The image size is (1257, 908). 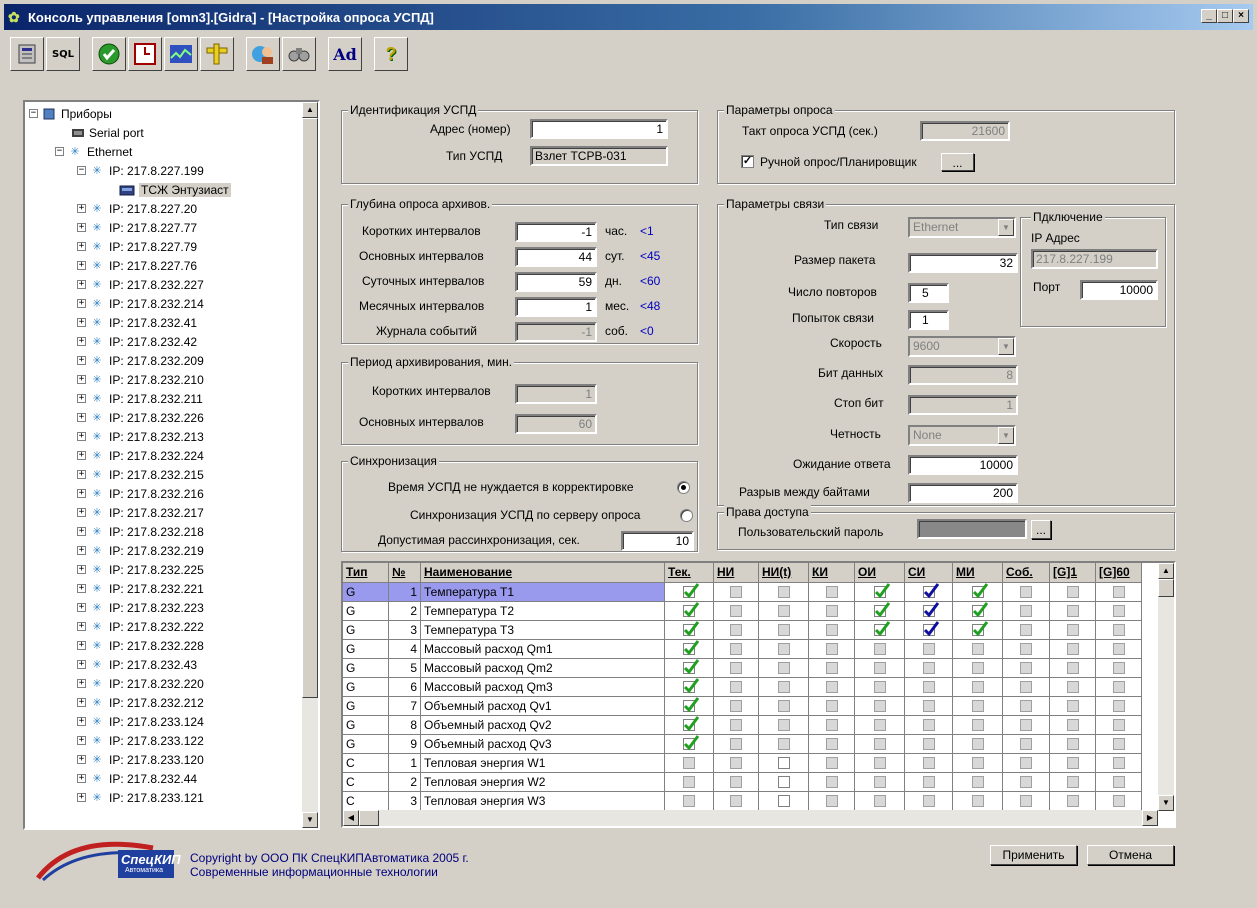 I want to click on attempts-input: 1, so click(x=928, y=320).